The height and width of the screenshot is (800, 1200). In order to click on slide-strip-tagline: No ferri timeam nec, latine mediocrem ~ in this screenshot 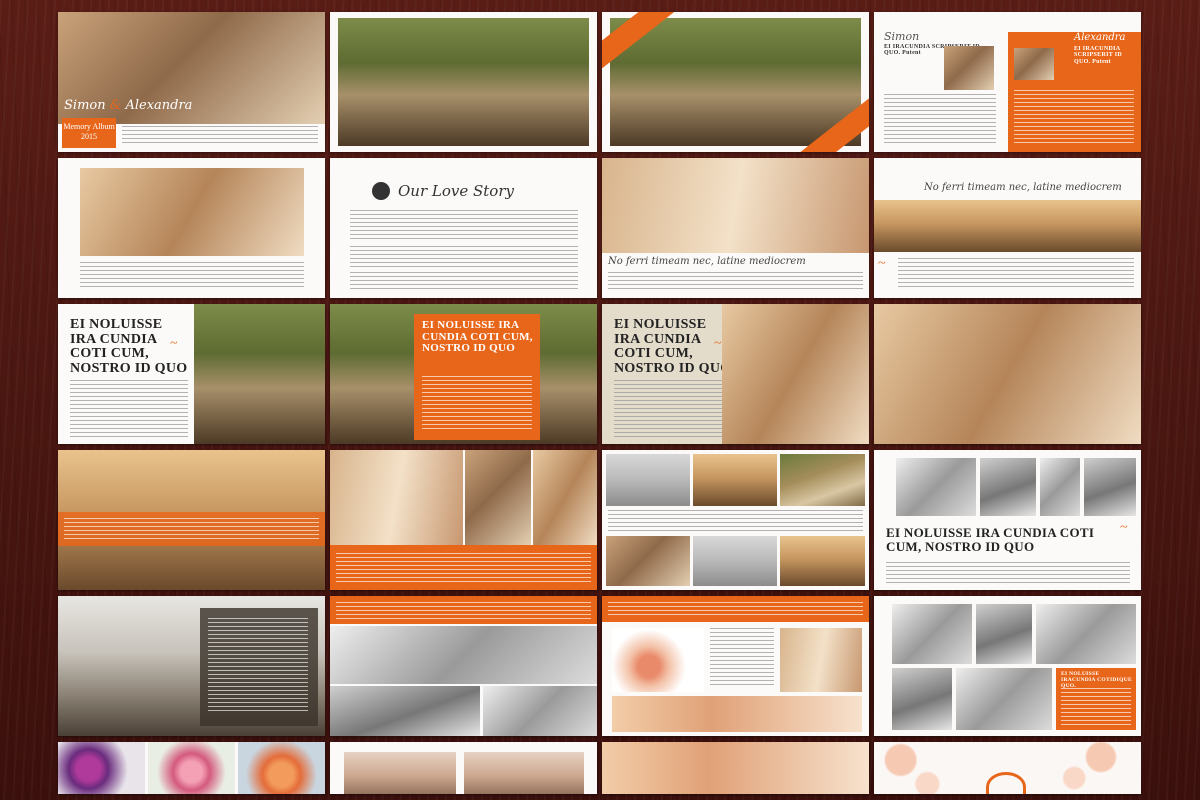, I will do `click(1007, 228)`.